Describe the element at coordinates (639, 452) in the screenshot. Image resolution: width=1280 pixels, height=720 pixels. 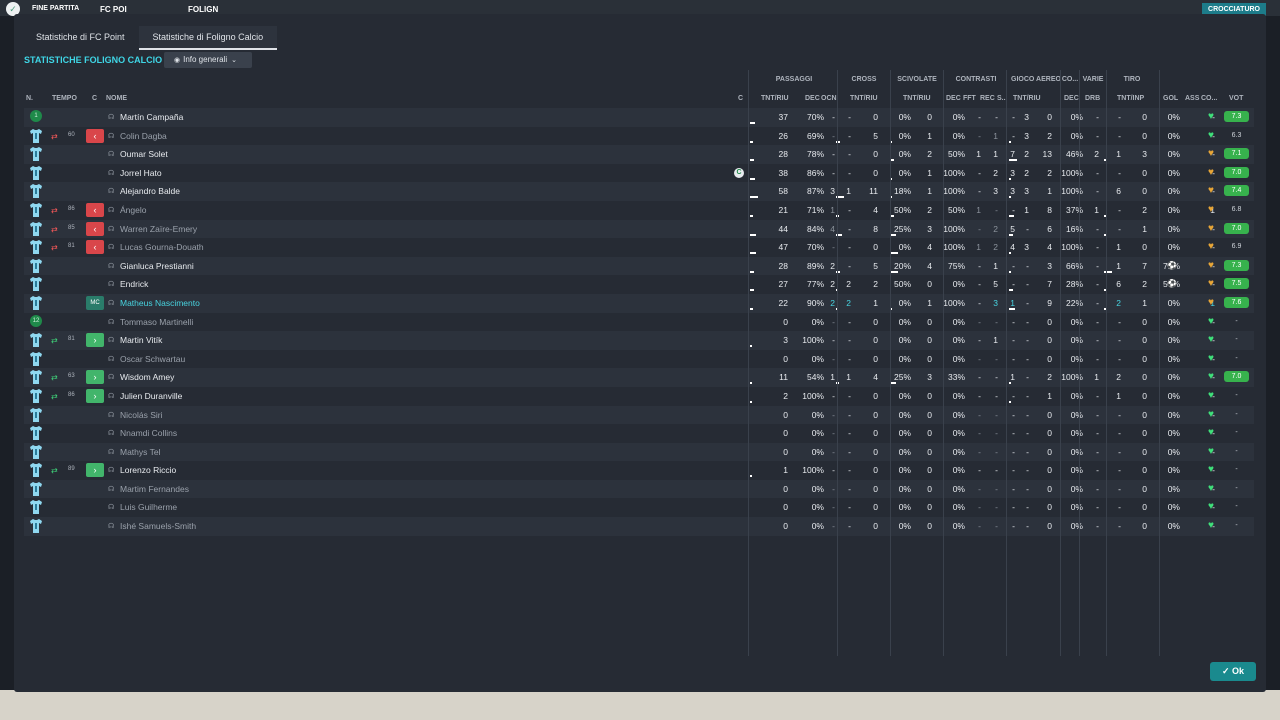
I see `table-row: ☊ Mathys Tel 0 0% - -0 0% 0 0% - - - -0 0% - -0 0% - ♥ -` at that location.